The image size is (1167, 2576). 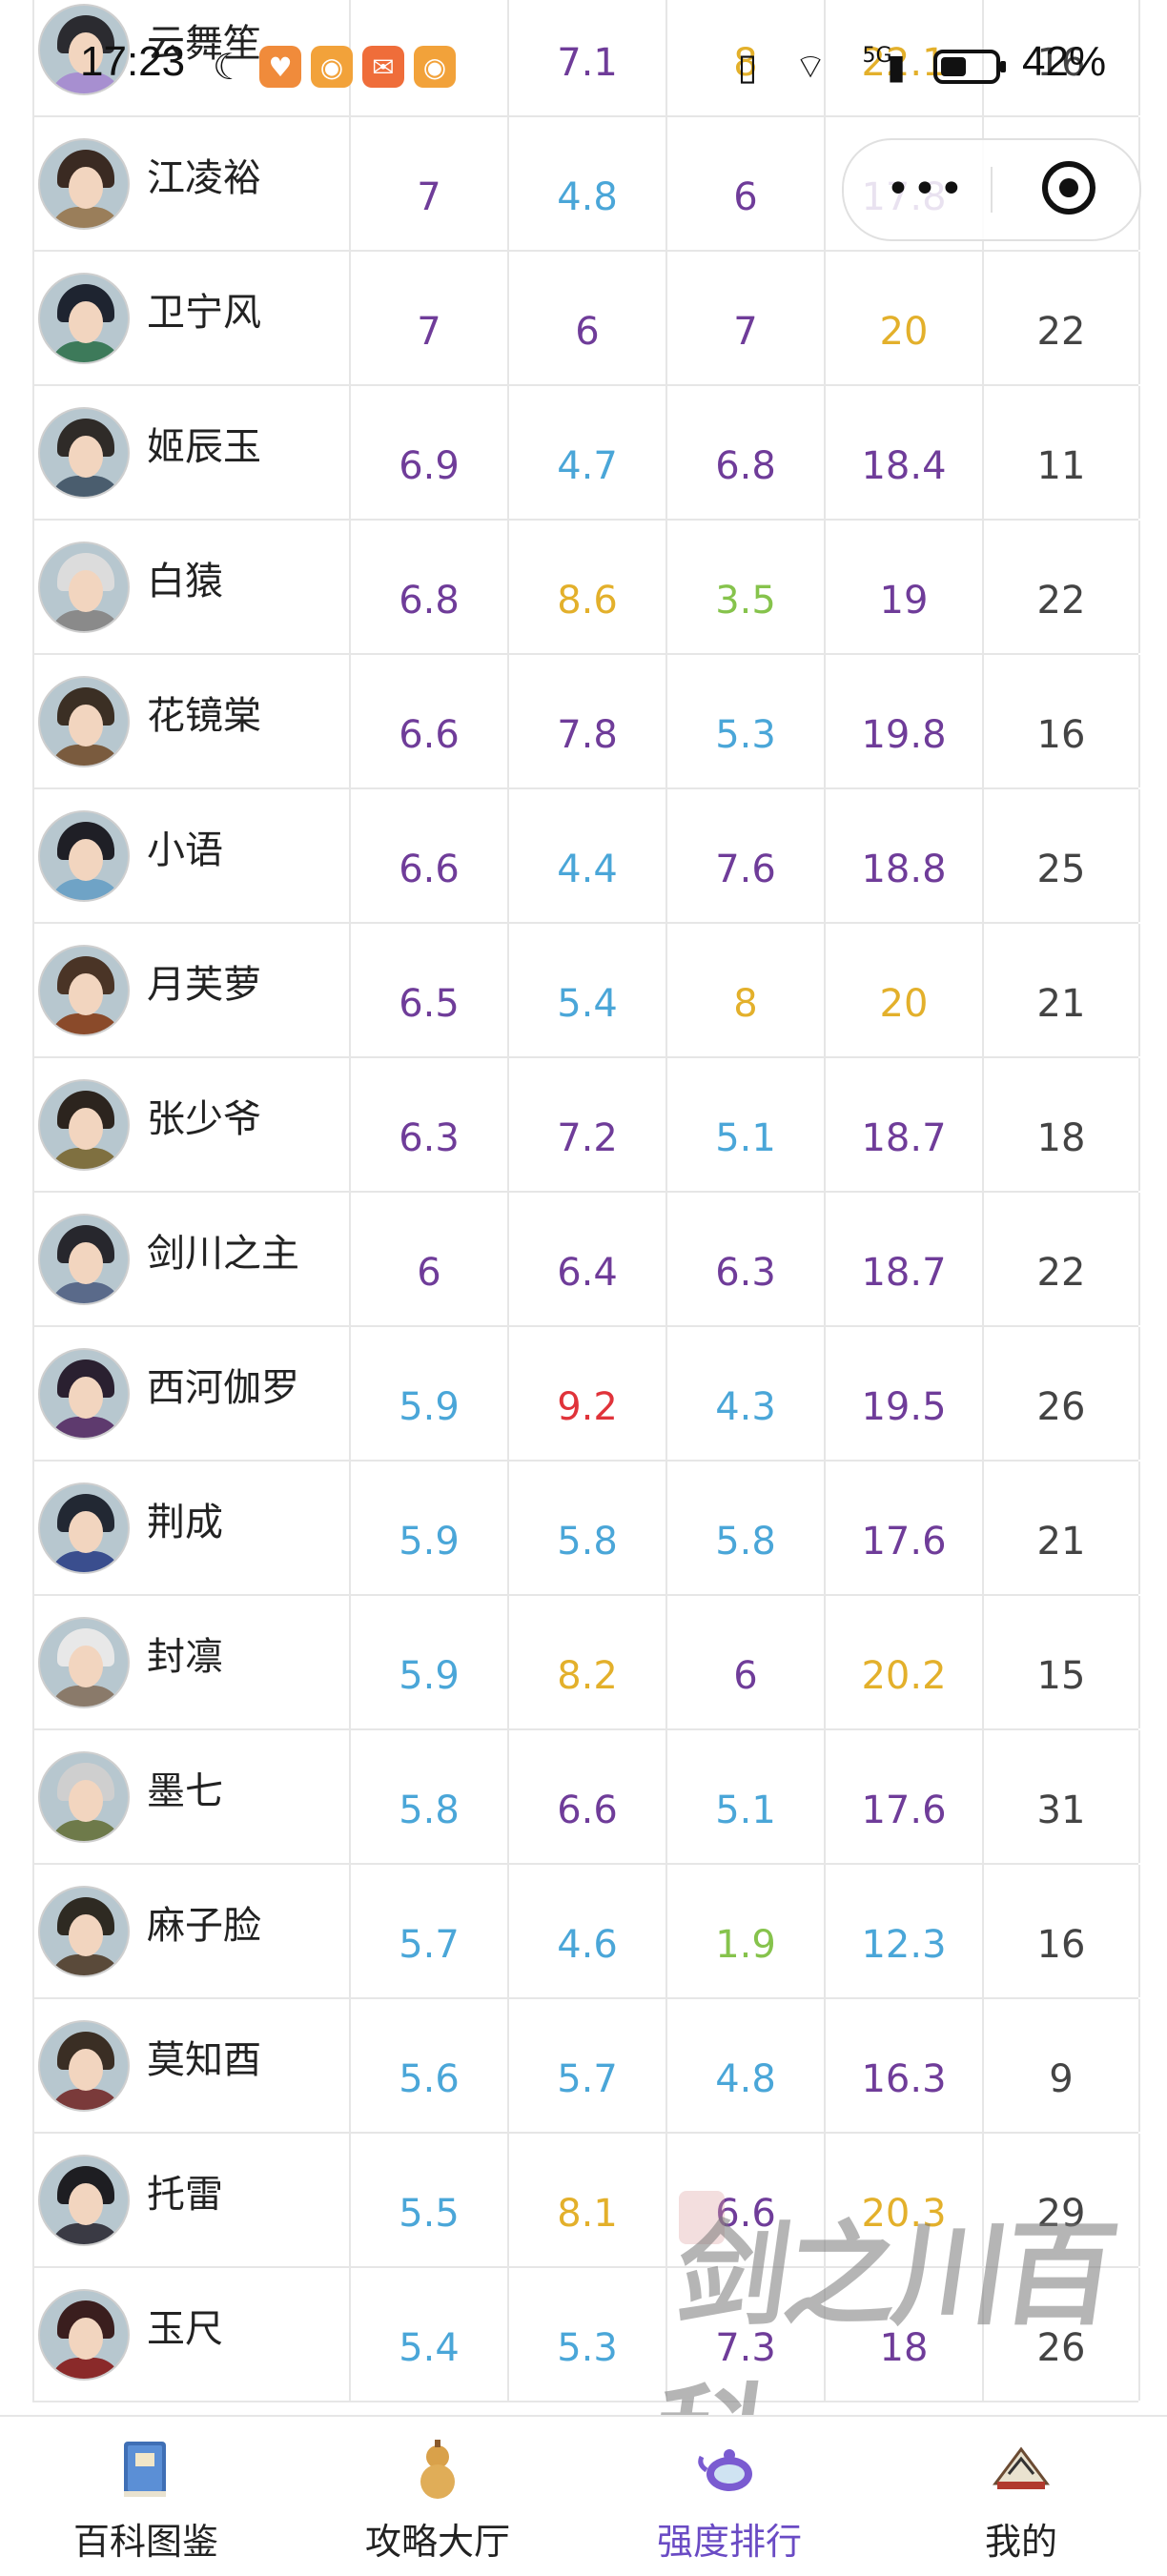 I want to click on table-row: 月芙萝 6.5 5.4 8 20 21, so click(x=586, y=991).